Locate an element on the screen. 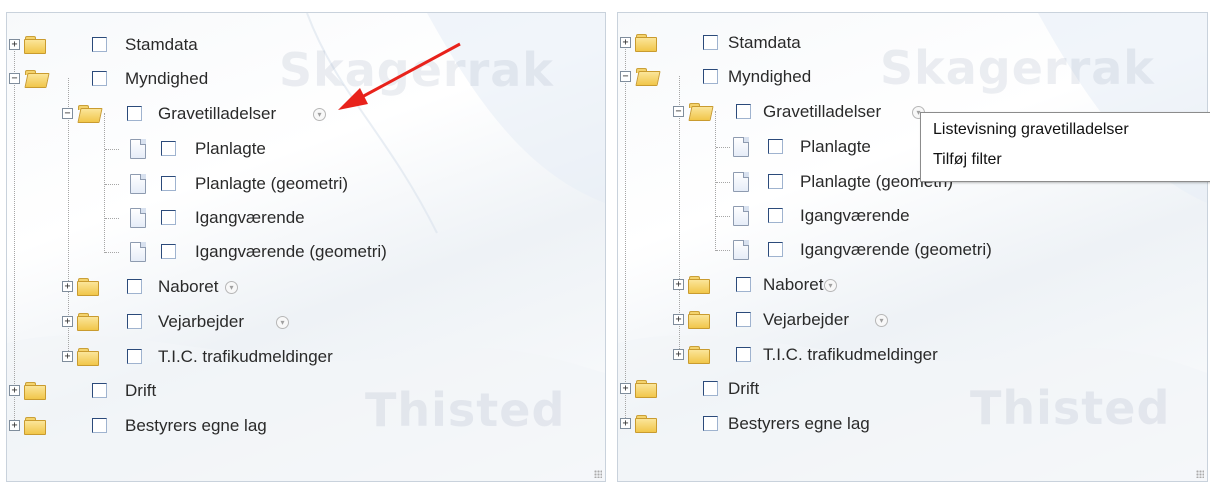  node-label: Drift is located at coordinates (141, 390).